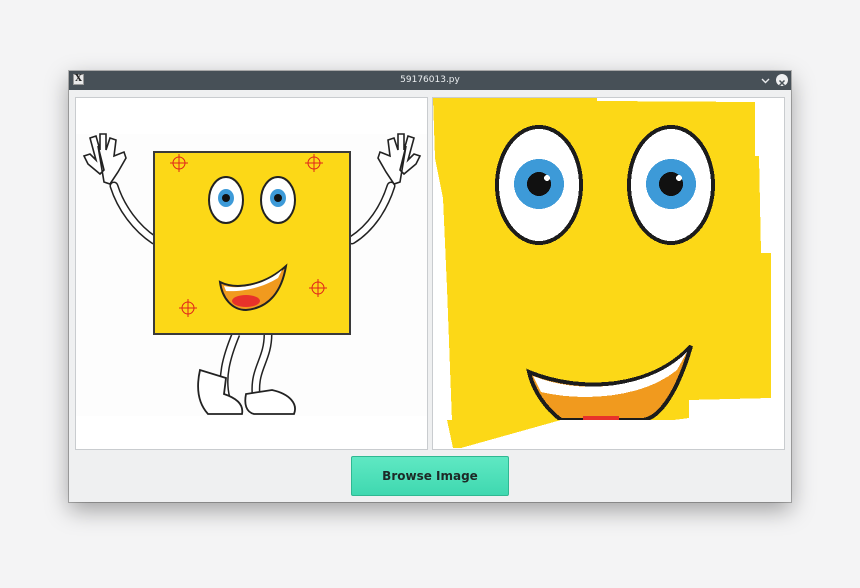 The image size is (860, 588). I want to click on minimize-chevron-icon, so click(765, 80).